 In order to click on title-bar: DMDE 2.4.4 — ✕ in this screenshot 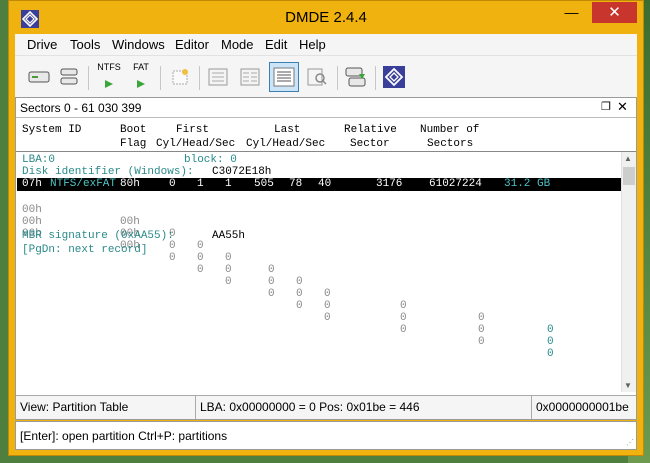, I will do `click(326, 17)`.